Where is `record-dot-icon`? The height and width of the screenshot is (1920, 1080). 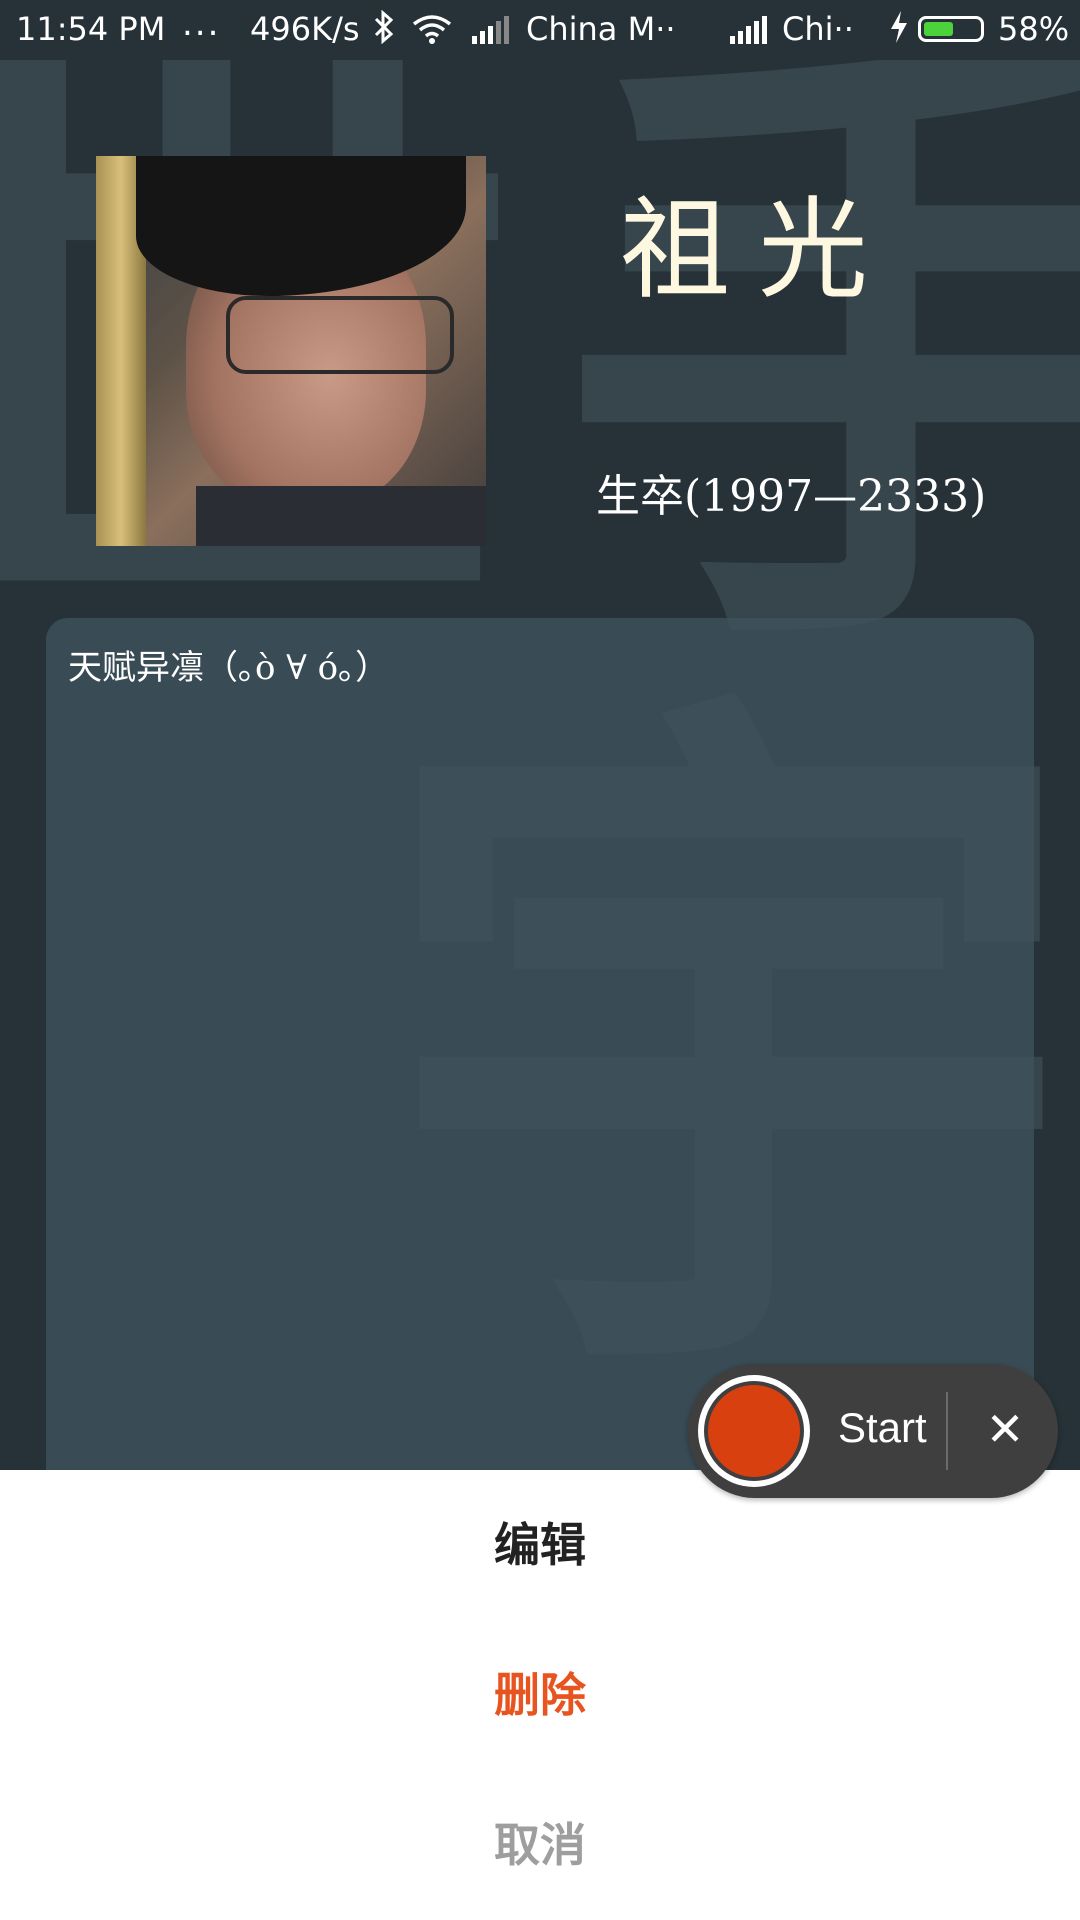 record-dot-icon is located at coordinates (754, 1431).